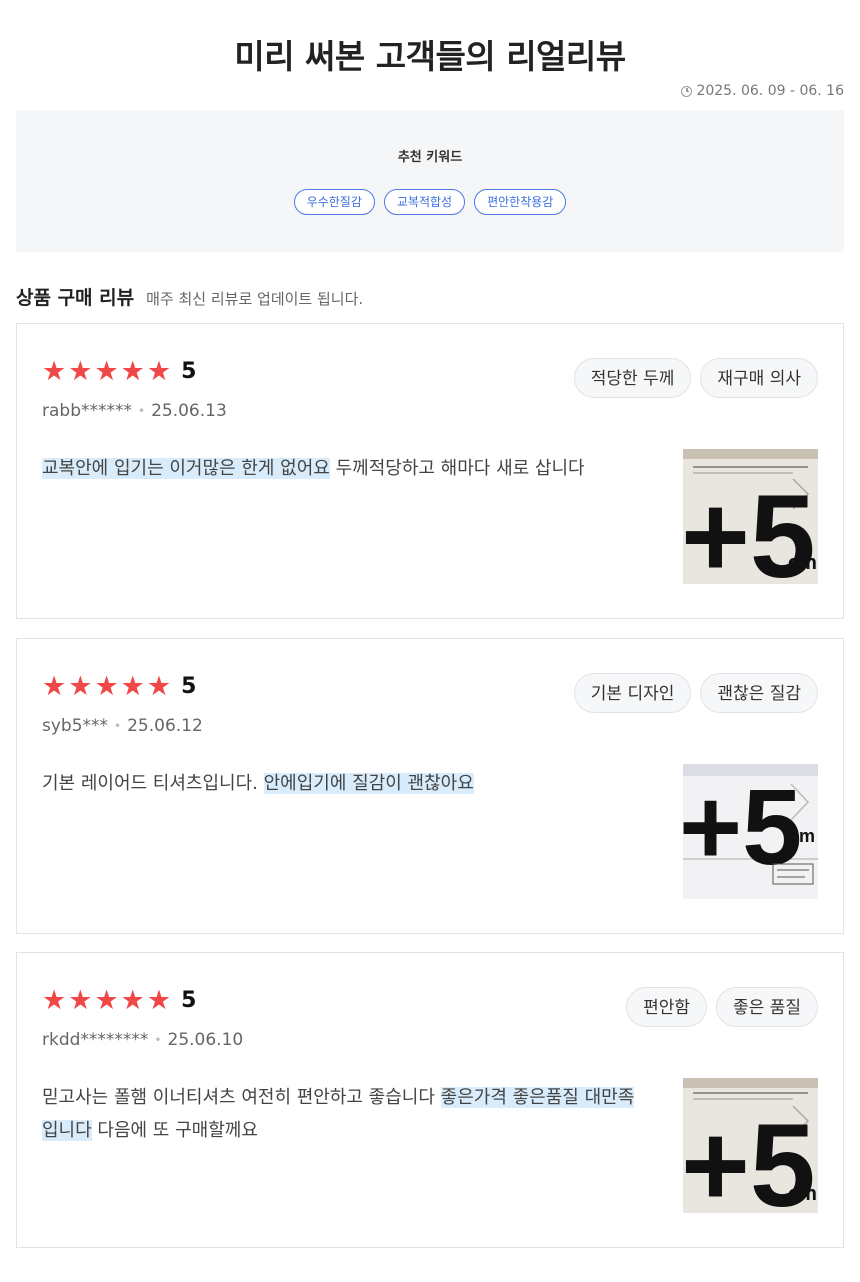  Describe the element at coordinates (742, 826) in the screenshot. I see `thumb-number: +5` at that location.